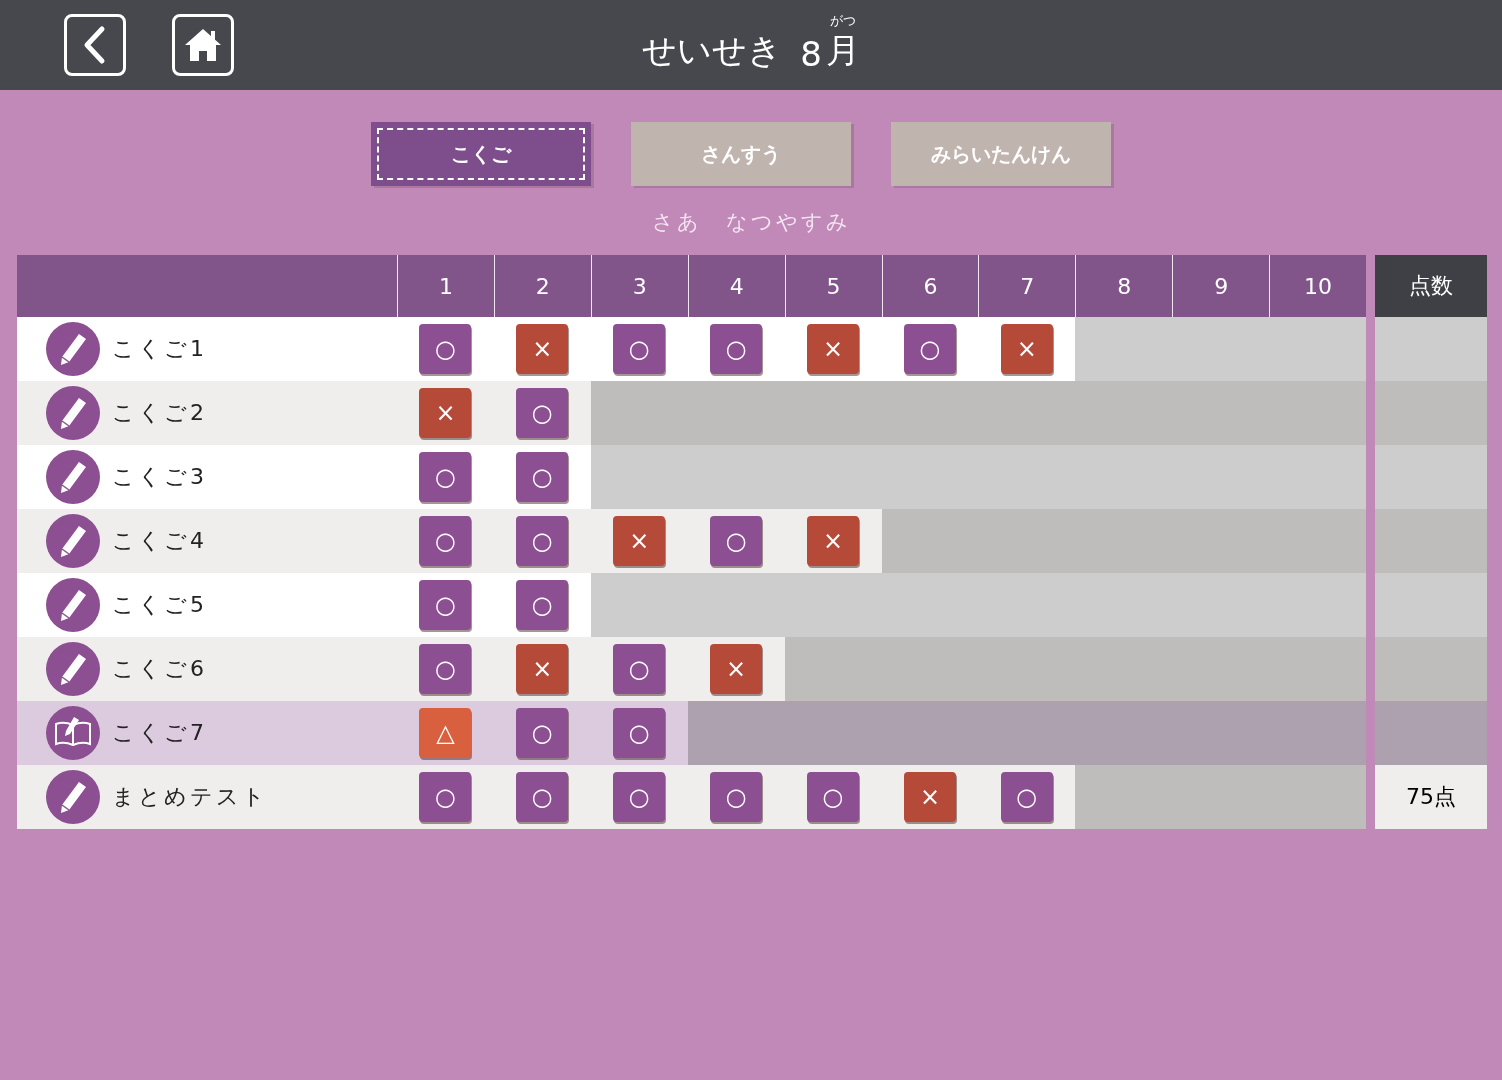 The width and height of the screenshot is (1502, 1080). Describe the element at coordinates (159, 477) in the screenshot. I see `lesson-name: こくご3` at that location.